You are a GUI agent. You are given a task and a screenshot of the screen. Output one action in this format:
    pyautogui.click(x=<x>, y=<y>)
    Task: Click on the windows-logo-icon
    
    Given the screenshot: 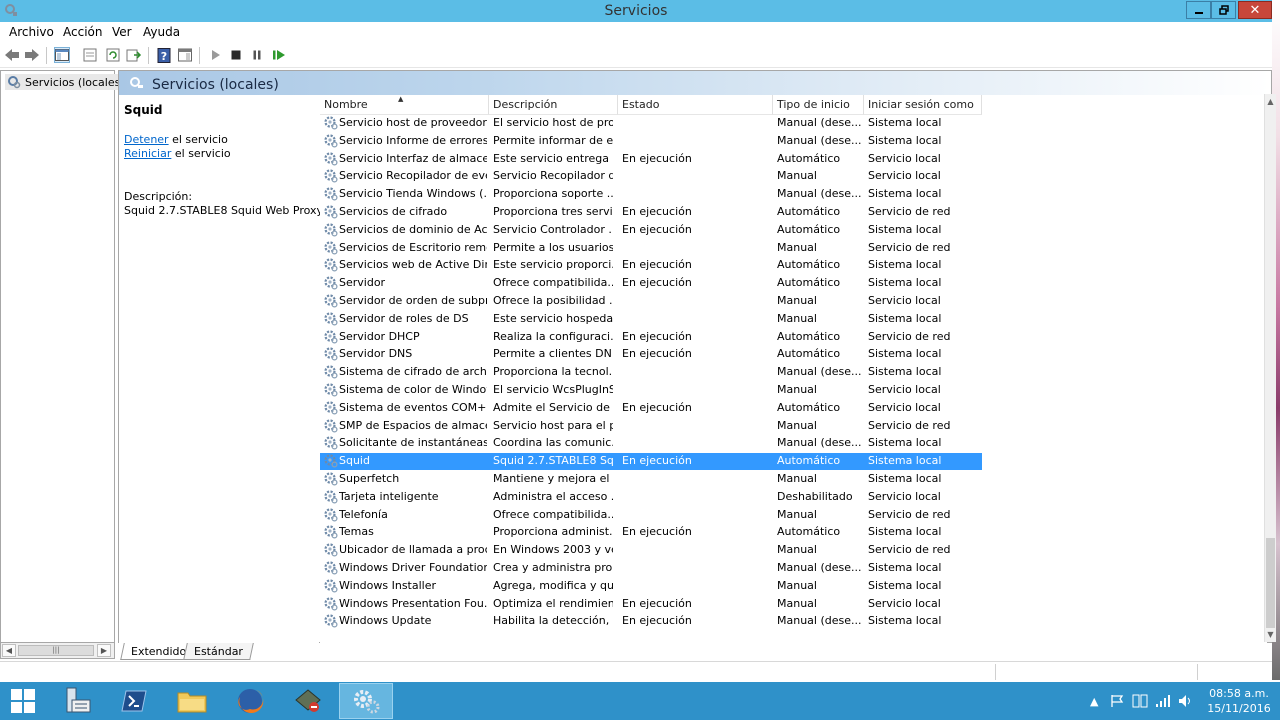 What is the action you would take?
    pyautogui.click(x=23, y=701)
    